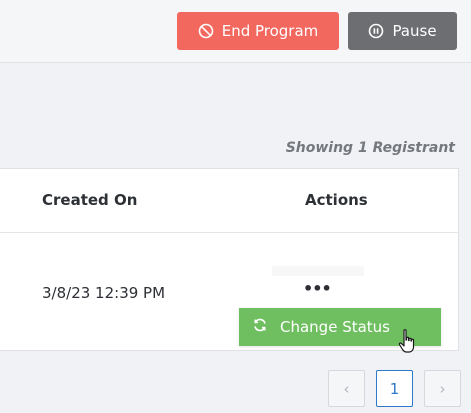  What do you see at coordinates (270, 31) in the screenshot?
I see `end-program-label: End Program` at bounding box center [270, 31].